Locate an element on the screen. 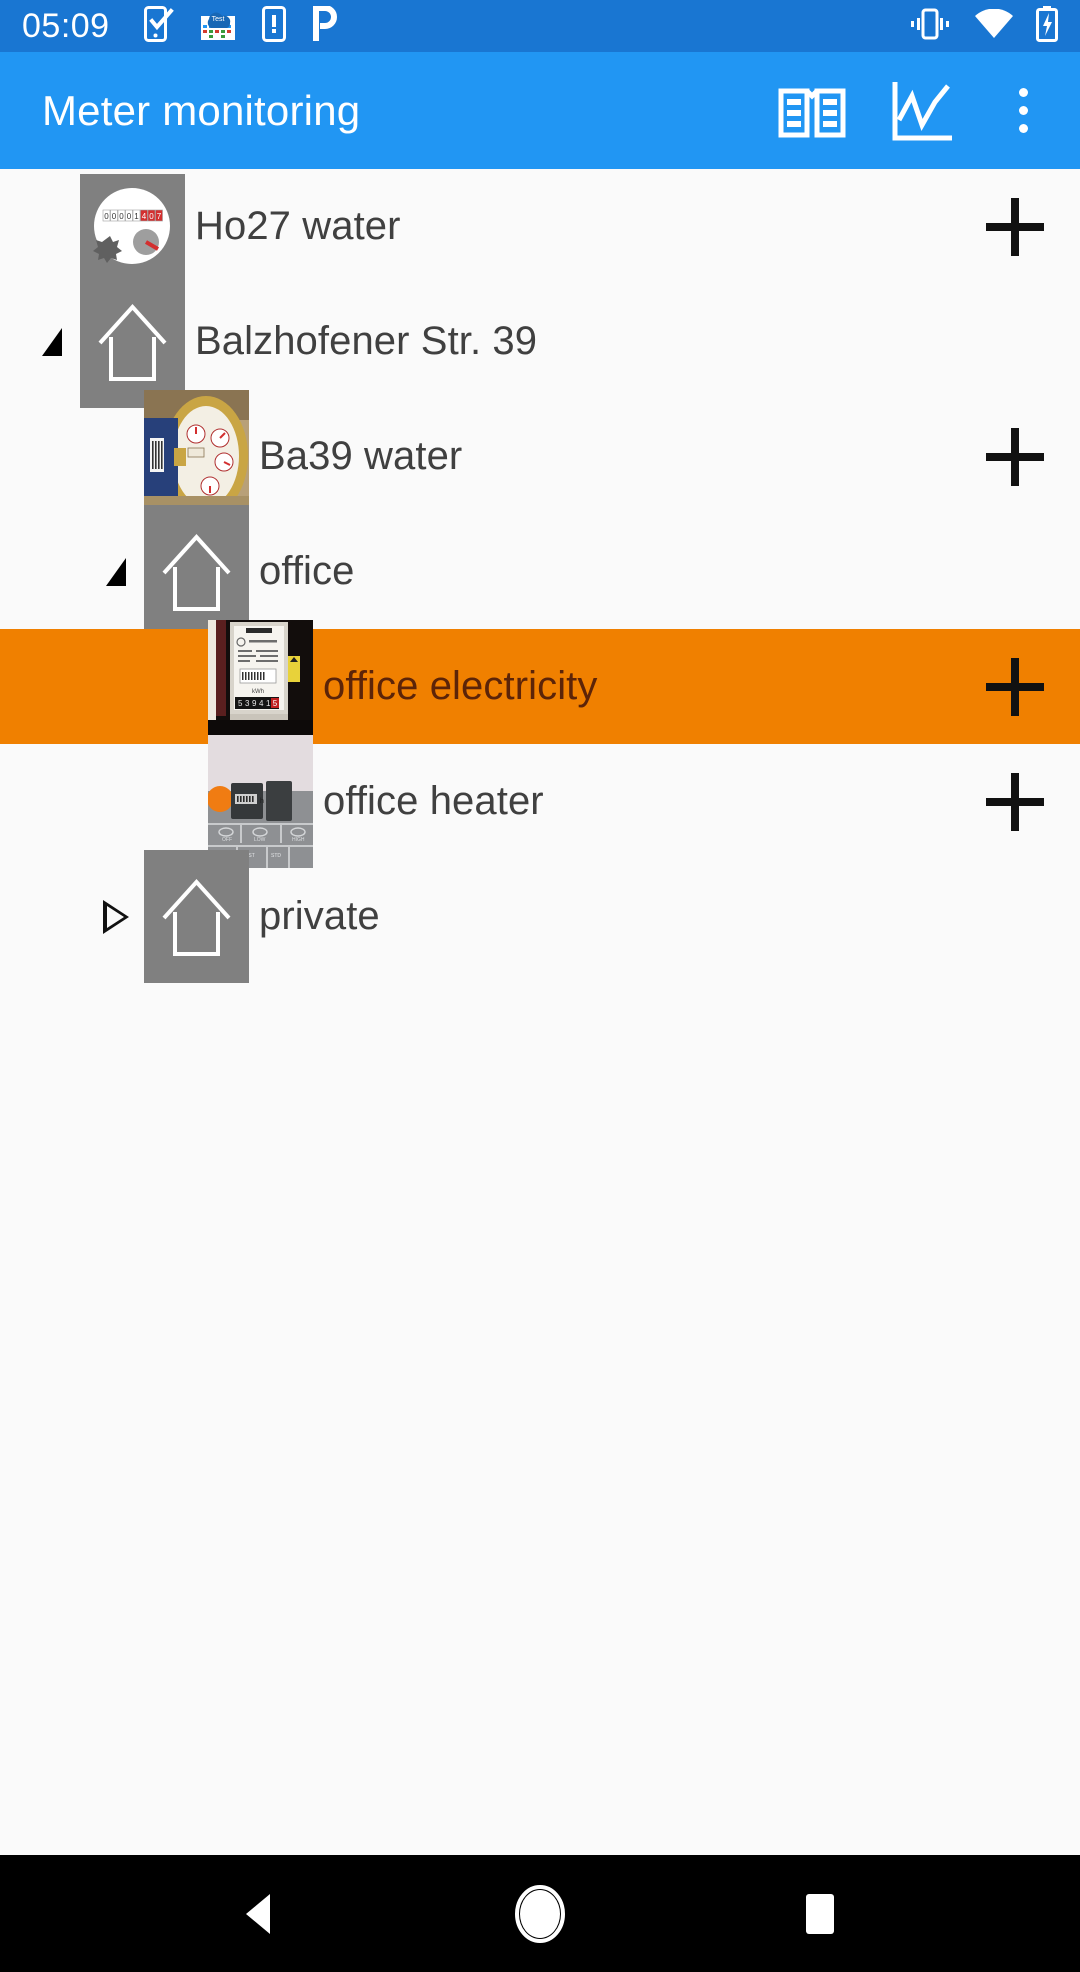 This screenshot has height=1972, width=1080. list-item-label: office electricity is located at coordinates (460, 686).